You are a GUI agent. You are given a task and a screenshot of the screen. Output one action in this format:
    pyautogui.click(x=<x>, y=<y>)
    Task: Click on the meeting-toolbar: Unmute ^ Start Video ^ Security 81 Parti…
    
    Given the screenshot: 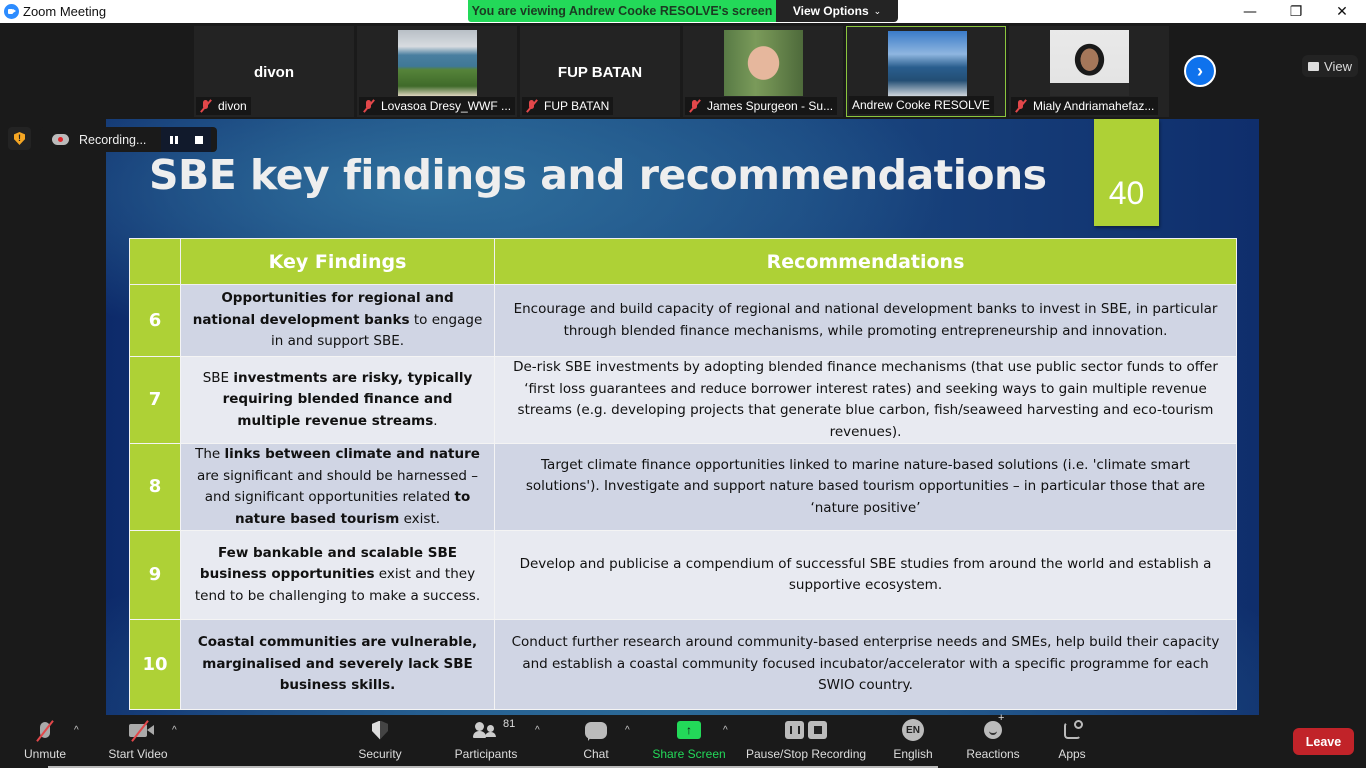 What is the action you would take?
    pyautogui.click(x=683, y=740)
    